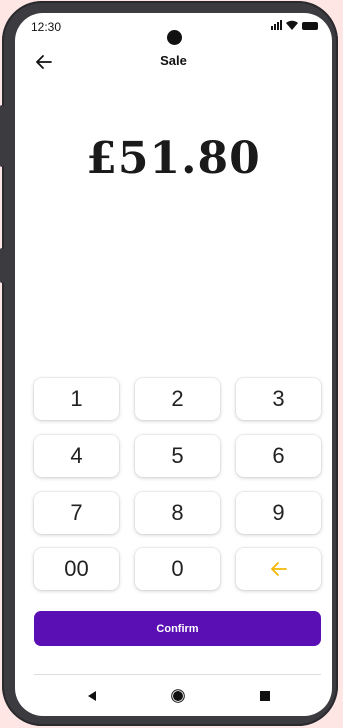 Image resolution: width=343 pixels, height=728 pixels. I want to click on backspace-button, so click(278, 569).